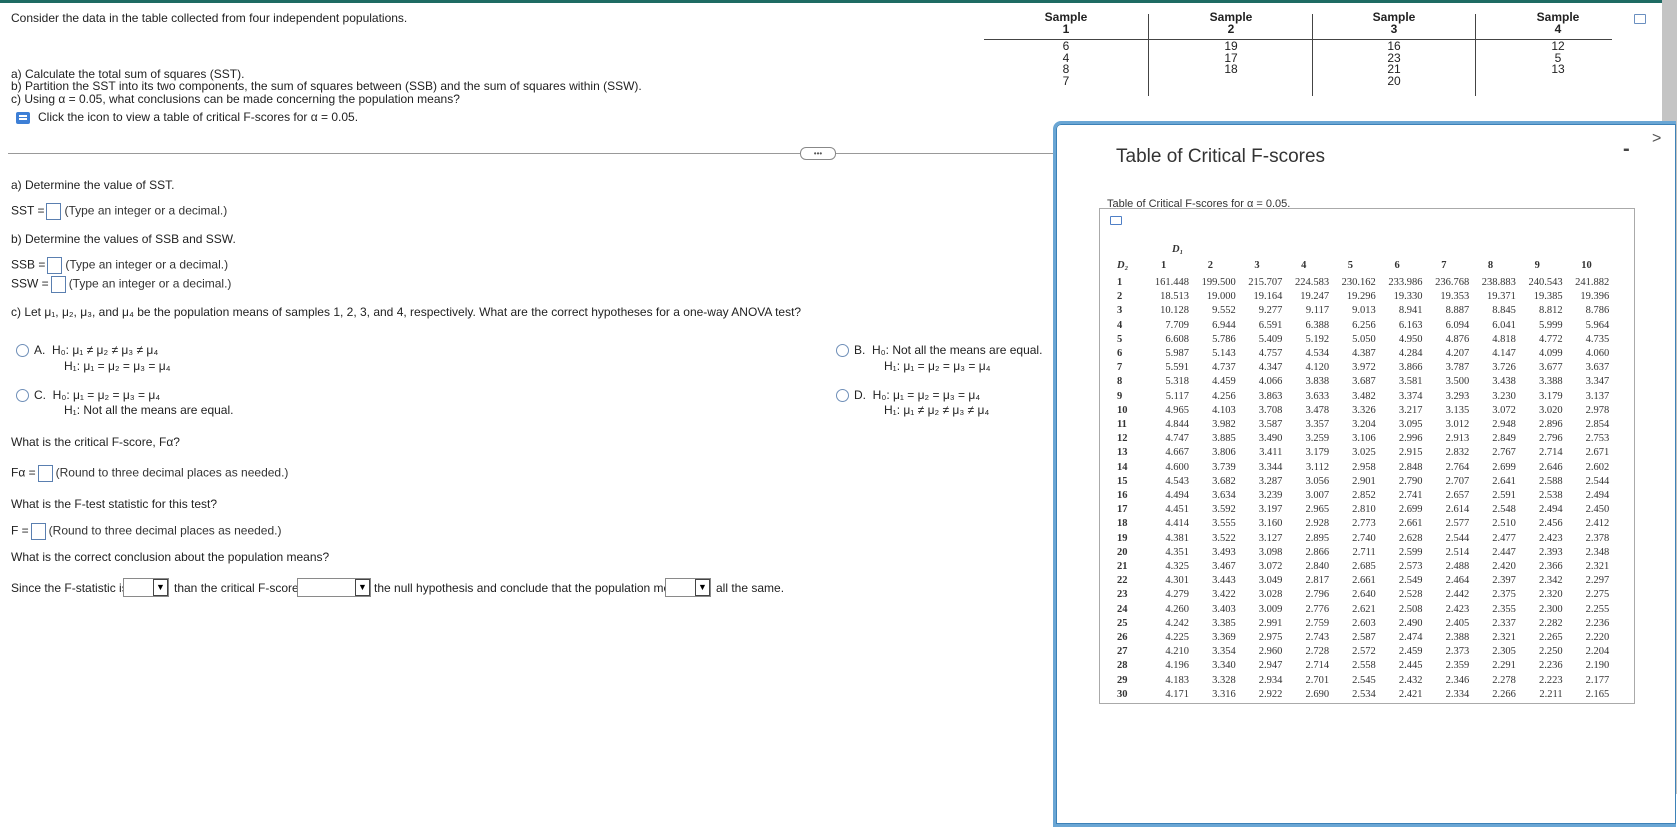 Image resolution: width=1677 pixels, height=827 pixels. I want to click on f-score-cell: 2.753, so click(1597, 439).